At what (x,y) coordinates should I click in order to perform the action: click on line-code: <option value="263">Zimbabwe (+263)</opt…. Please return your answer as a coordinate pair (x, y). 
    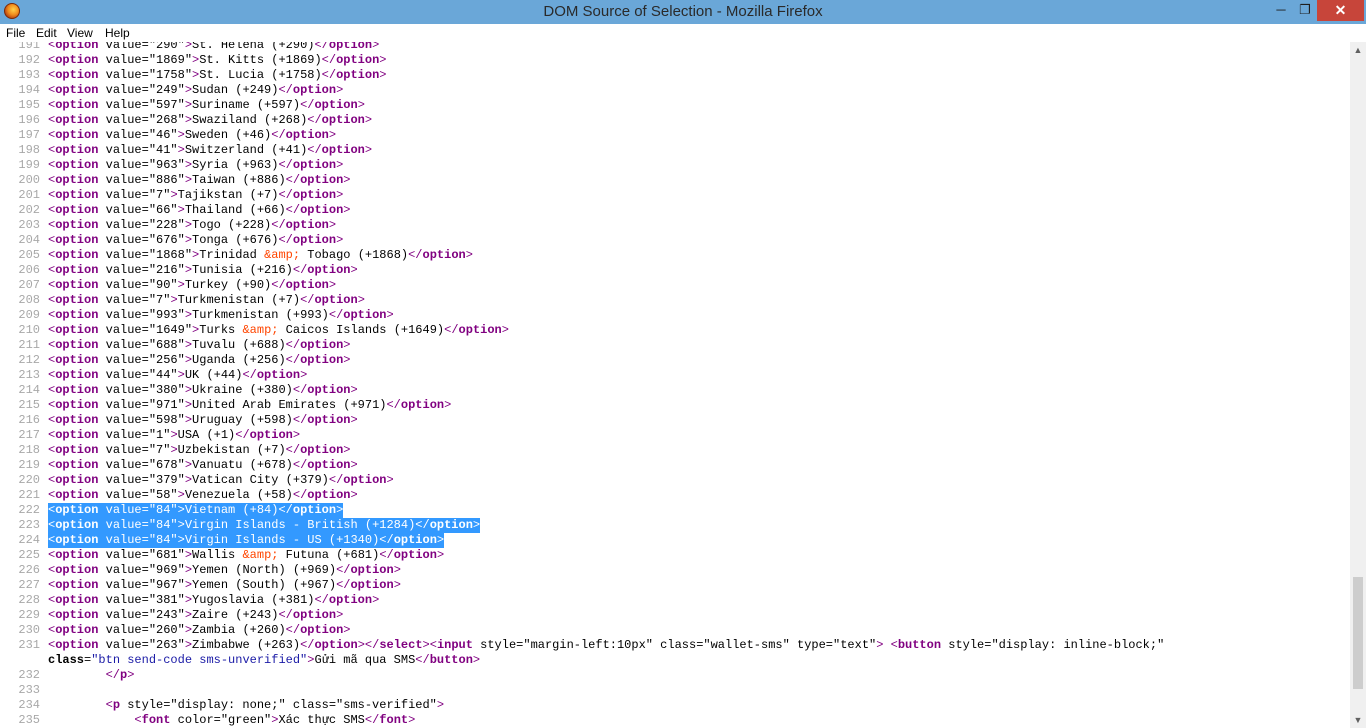
    Looking at the image, I should click on (606, 645).